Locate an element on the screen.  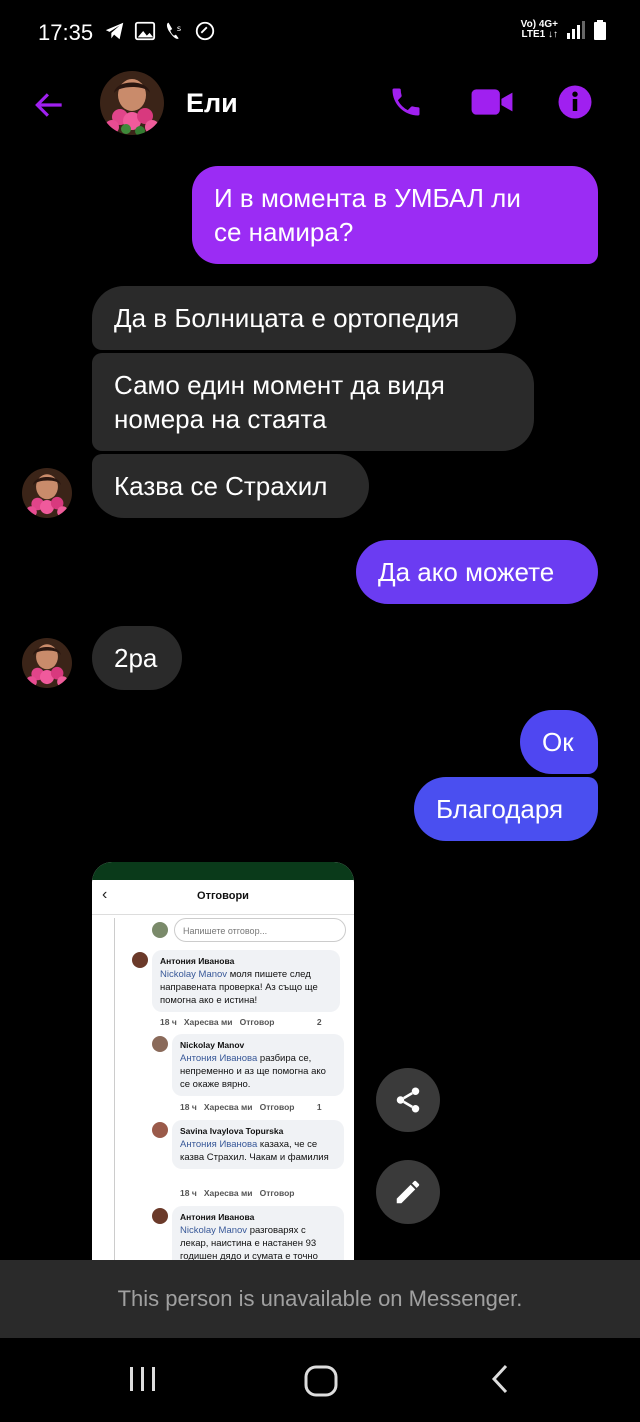
recents-icon is located at coordinates (143, 1379).